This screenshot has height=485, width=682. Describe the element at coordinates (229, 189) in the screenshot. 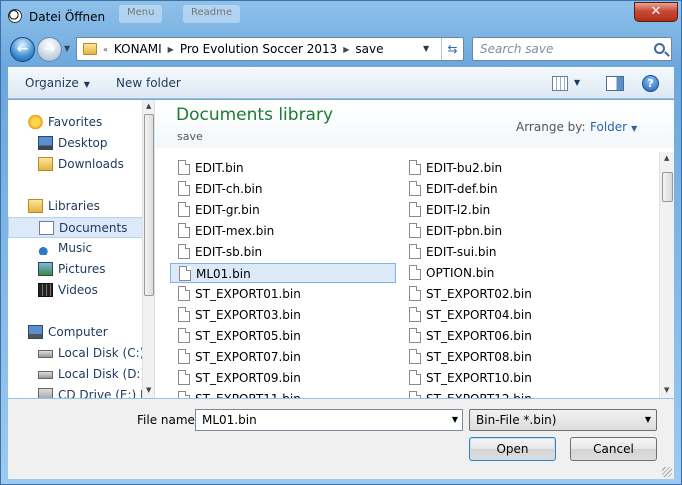

I see `file-name: EDIT-ch.bin` at that location.